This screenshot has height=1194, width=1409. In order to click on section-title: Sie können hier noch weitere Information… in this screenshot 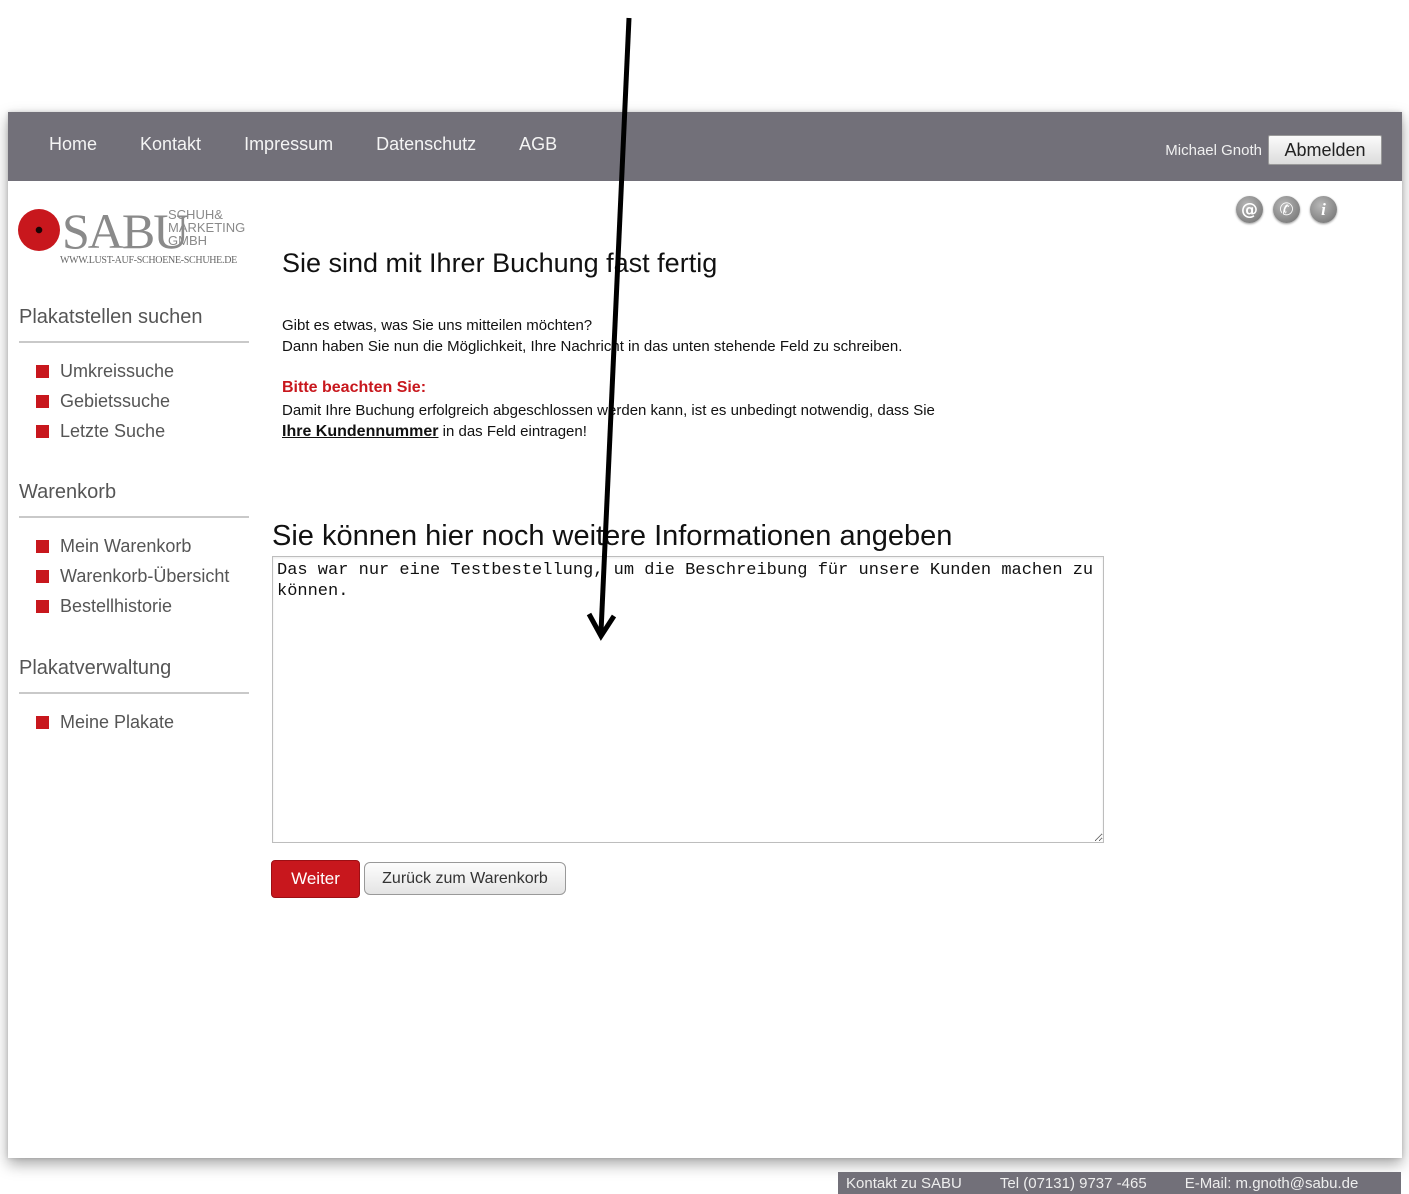, I will do `click(612, 536)`.